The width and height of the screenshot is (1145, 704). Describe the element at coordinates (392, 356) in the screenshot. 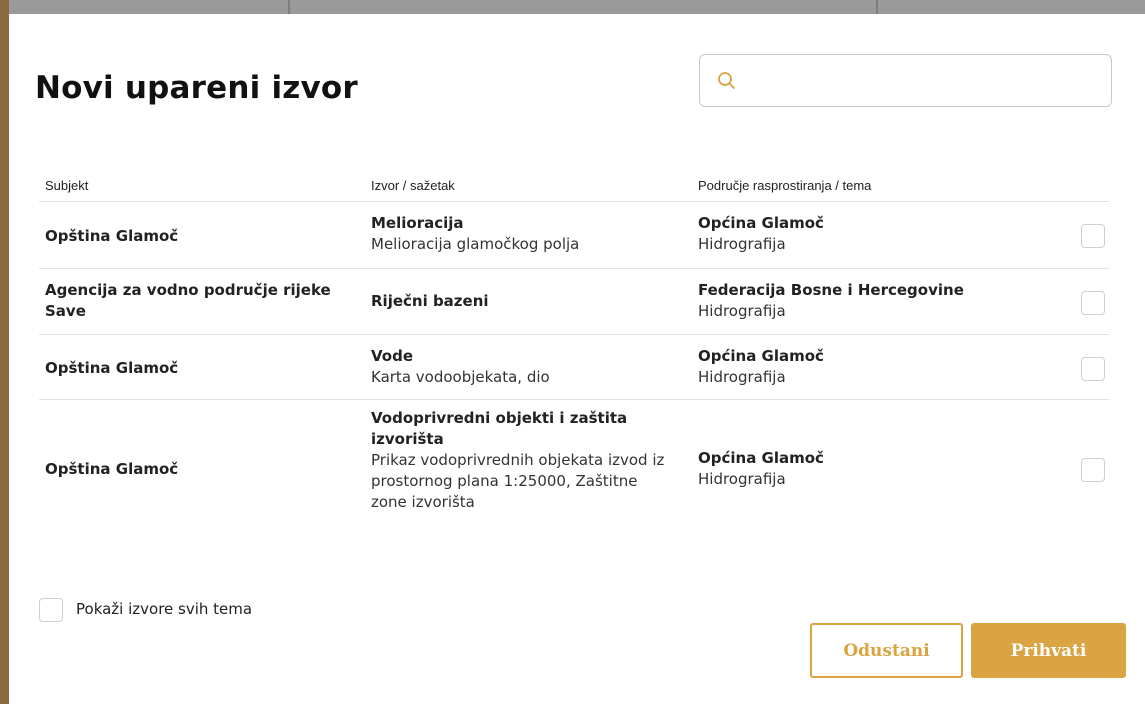

I see `source-title: Vode` at that location.